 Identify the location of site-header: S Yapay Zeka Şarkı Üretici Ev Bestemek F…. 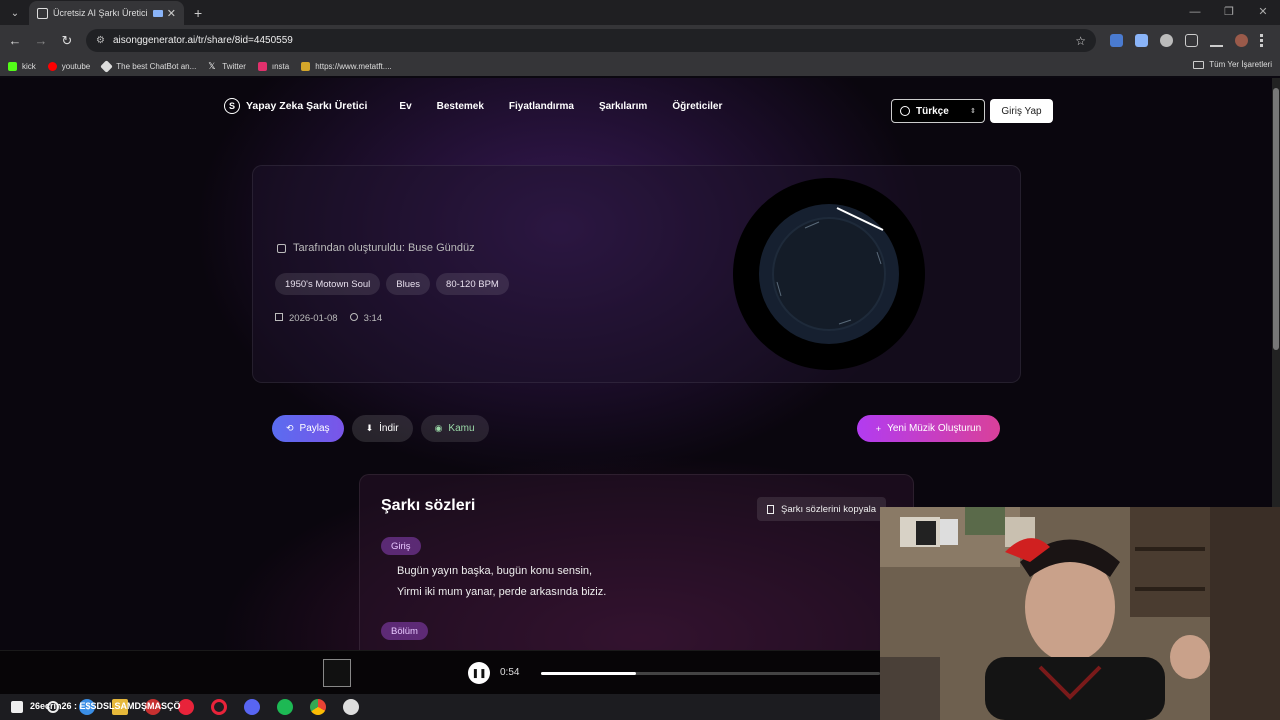
(485, 106).